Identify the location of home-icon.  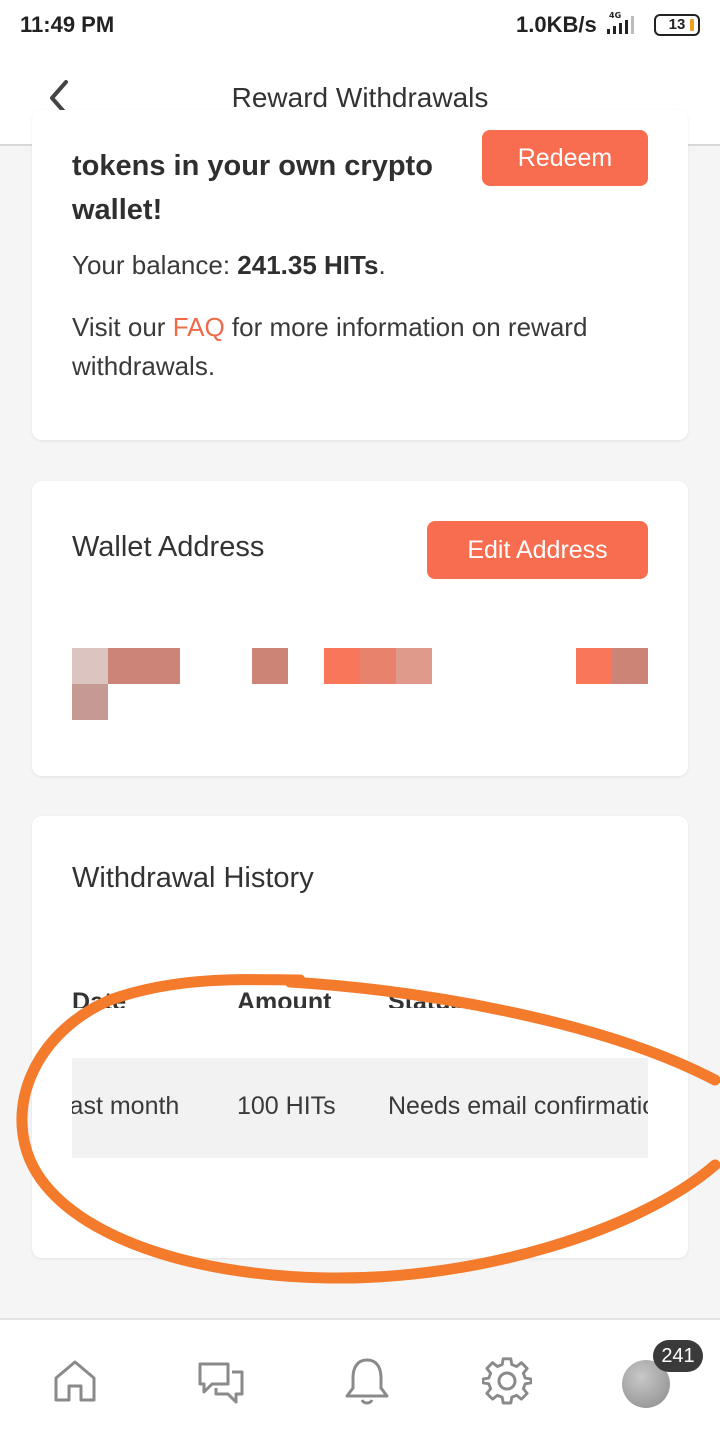
(75, 1381).